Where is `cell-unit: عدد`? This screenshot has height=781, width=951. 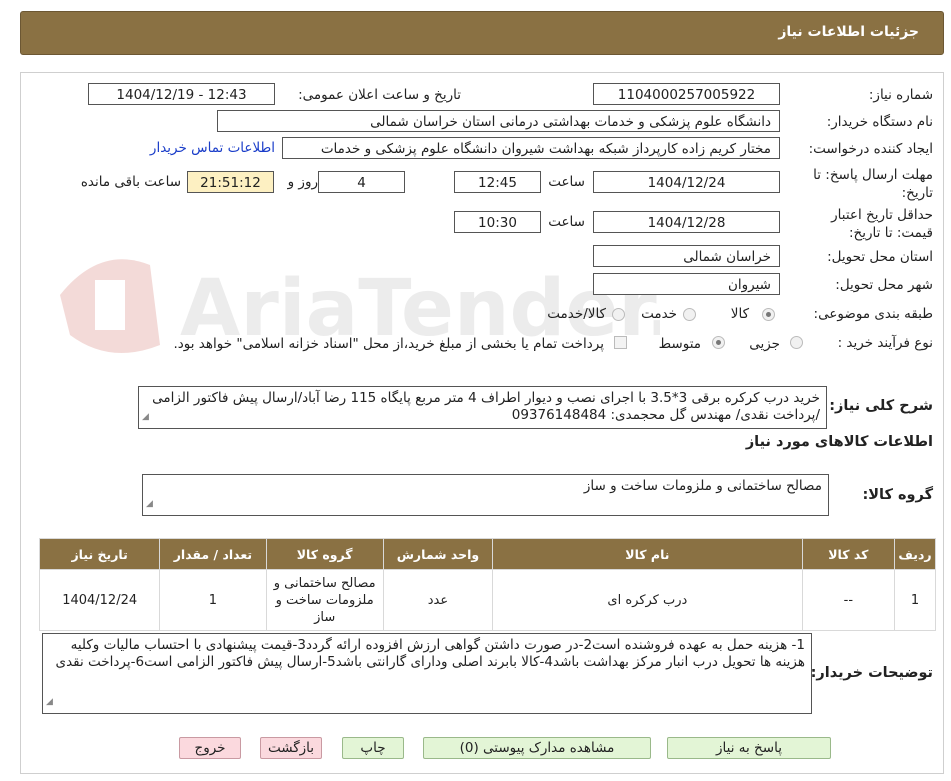 cell-unit: عدد is located at coordinates (438, 600).